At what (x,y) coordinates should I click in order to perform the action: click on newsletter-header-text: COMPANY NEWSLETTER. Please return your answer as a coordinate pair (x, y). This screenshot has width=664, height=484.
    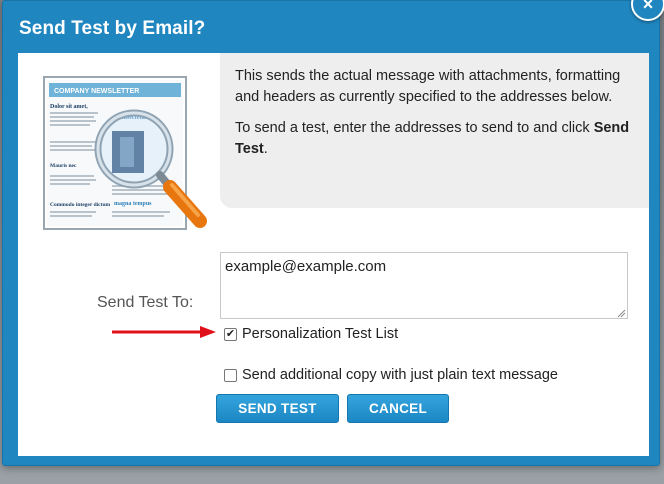
    Looking at the image, I should click on (96, 91).